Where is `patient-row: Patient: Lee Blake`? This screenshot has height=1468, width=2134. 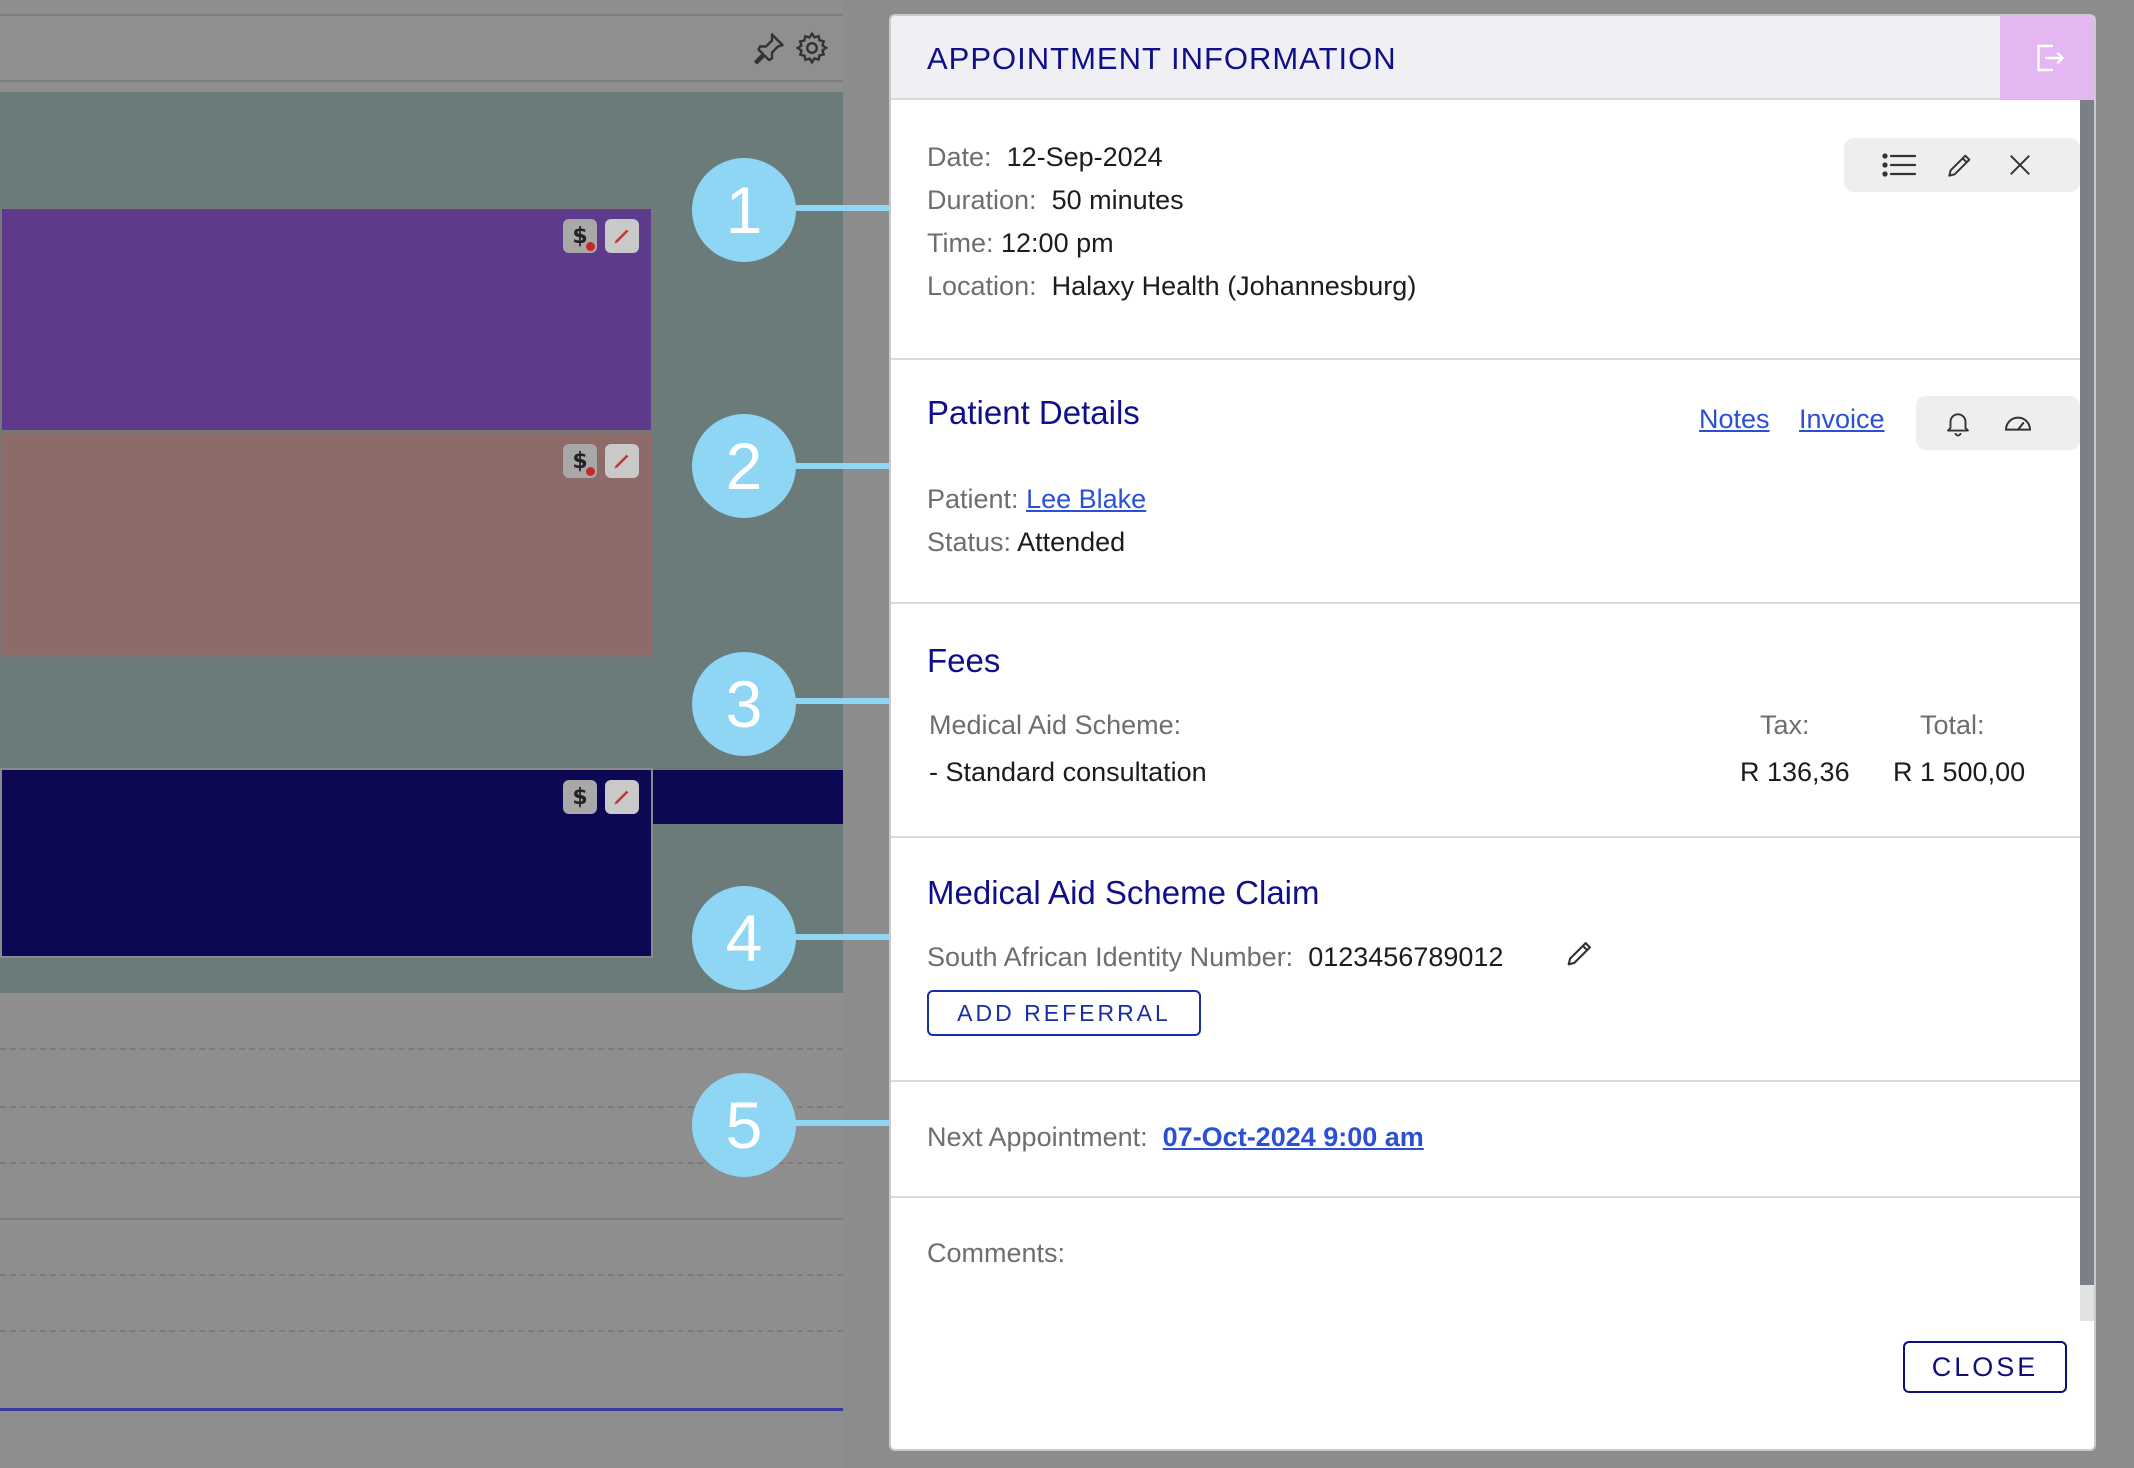
patient-row: Patient: Lee Blake is located at coordinates (1037, 499).